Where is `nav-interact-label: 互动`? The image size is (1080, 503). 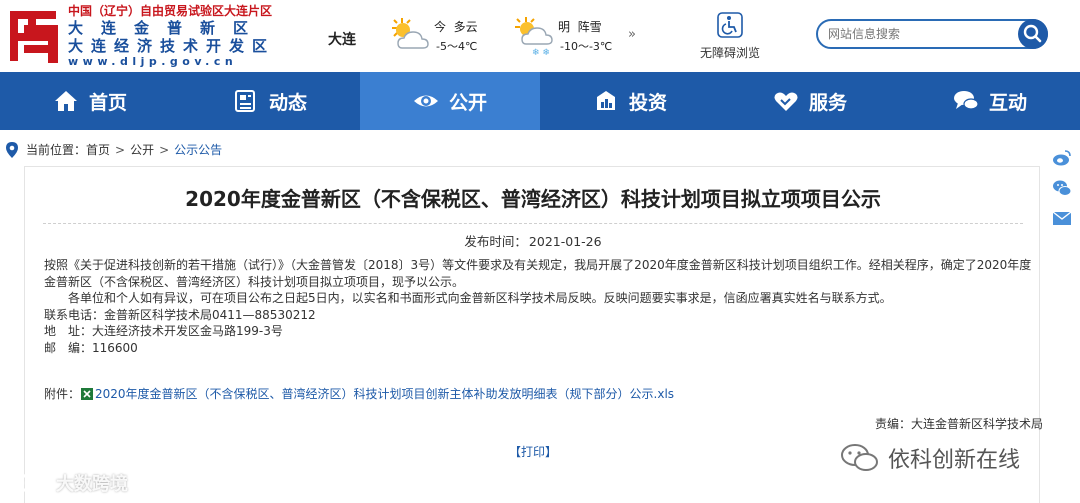 nav-interact-label: 互动 is located at coordinates (1007, 102).